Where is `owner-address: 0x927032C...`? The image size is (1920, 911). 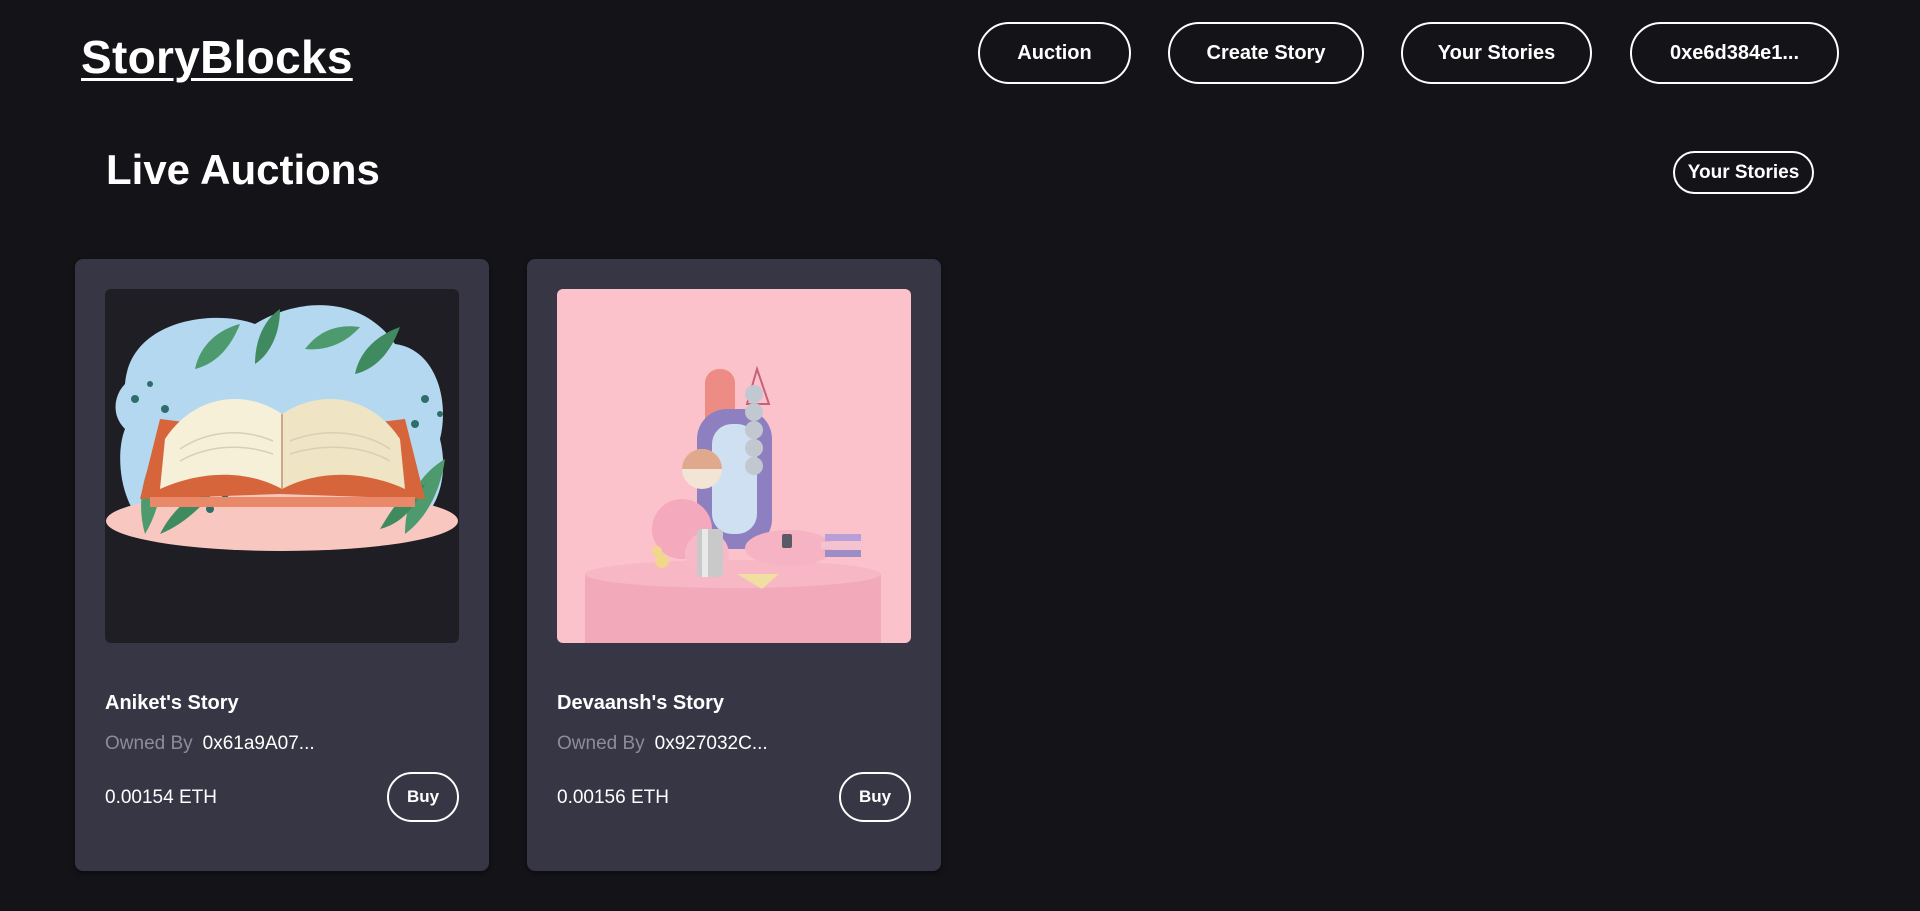
owner-address: 0x927032C... is located at coordinates (711, 743).